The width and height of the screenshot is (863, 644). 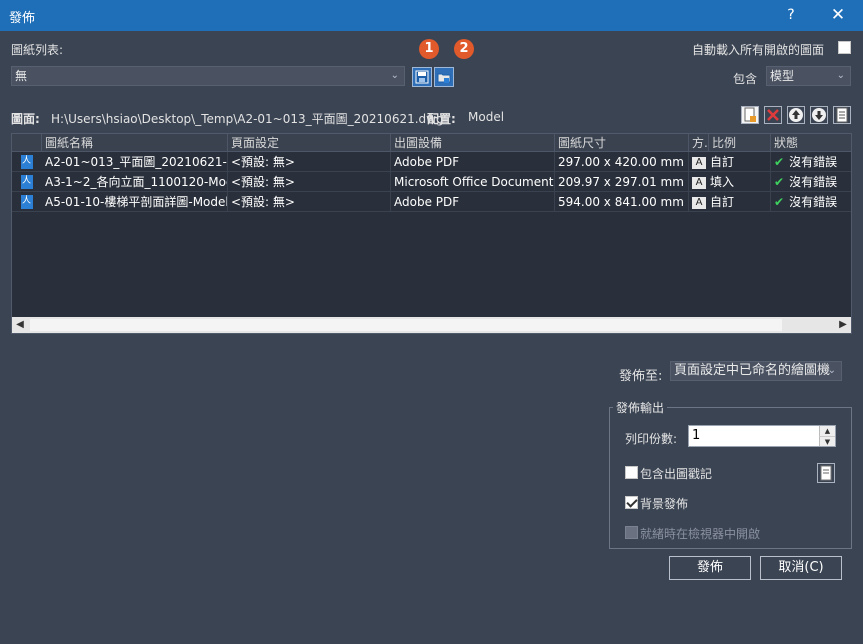 I want to click on header-paper-size: 圖紙尺寸, so click(x=622, y=143).